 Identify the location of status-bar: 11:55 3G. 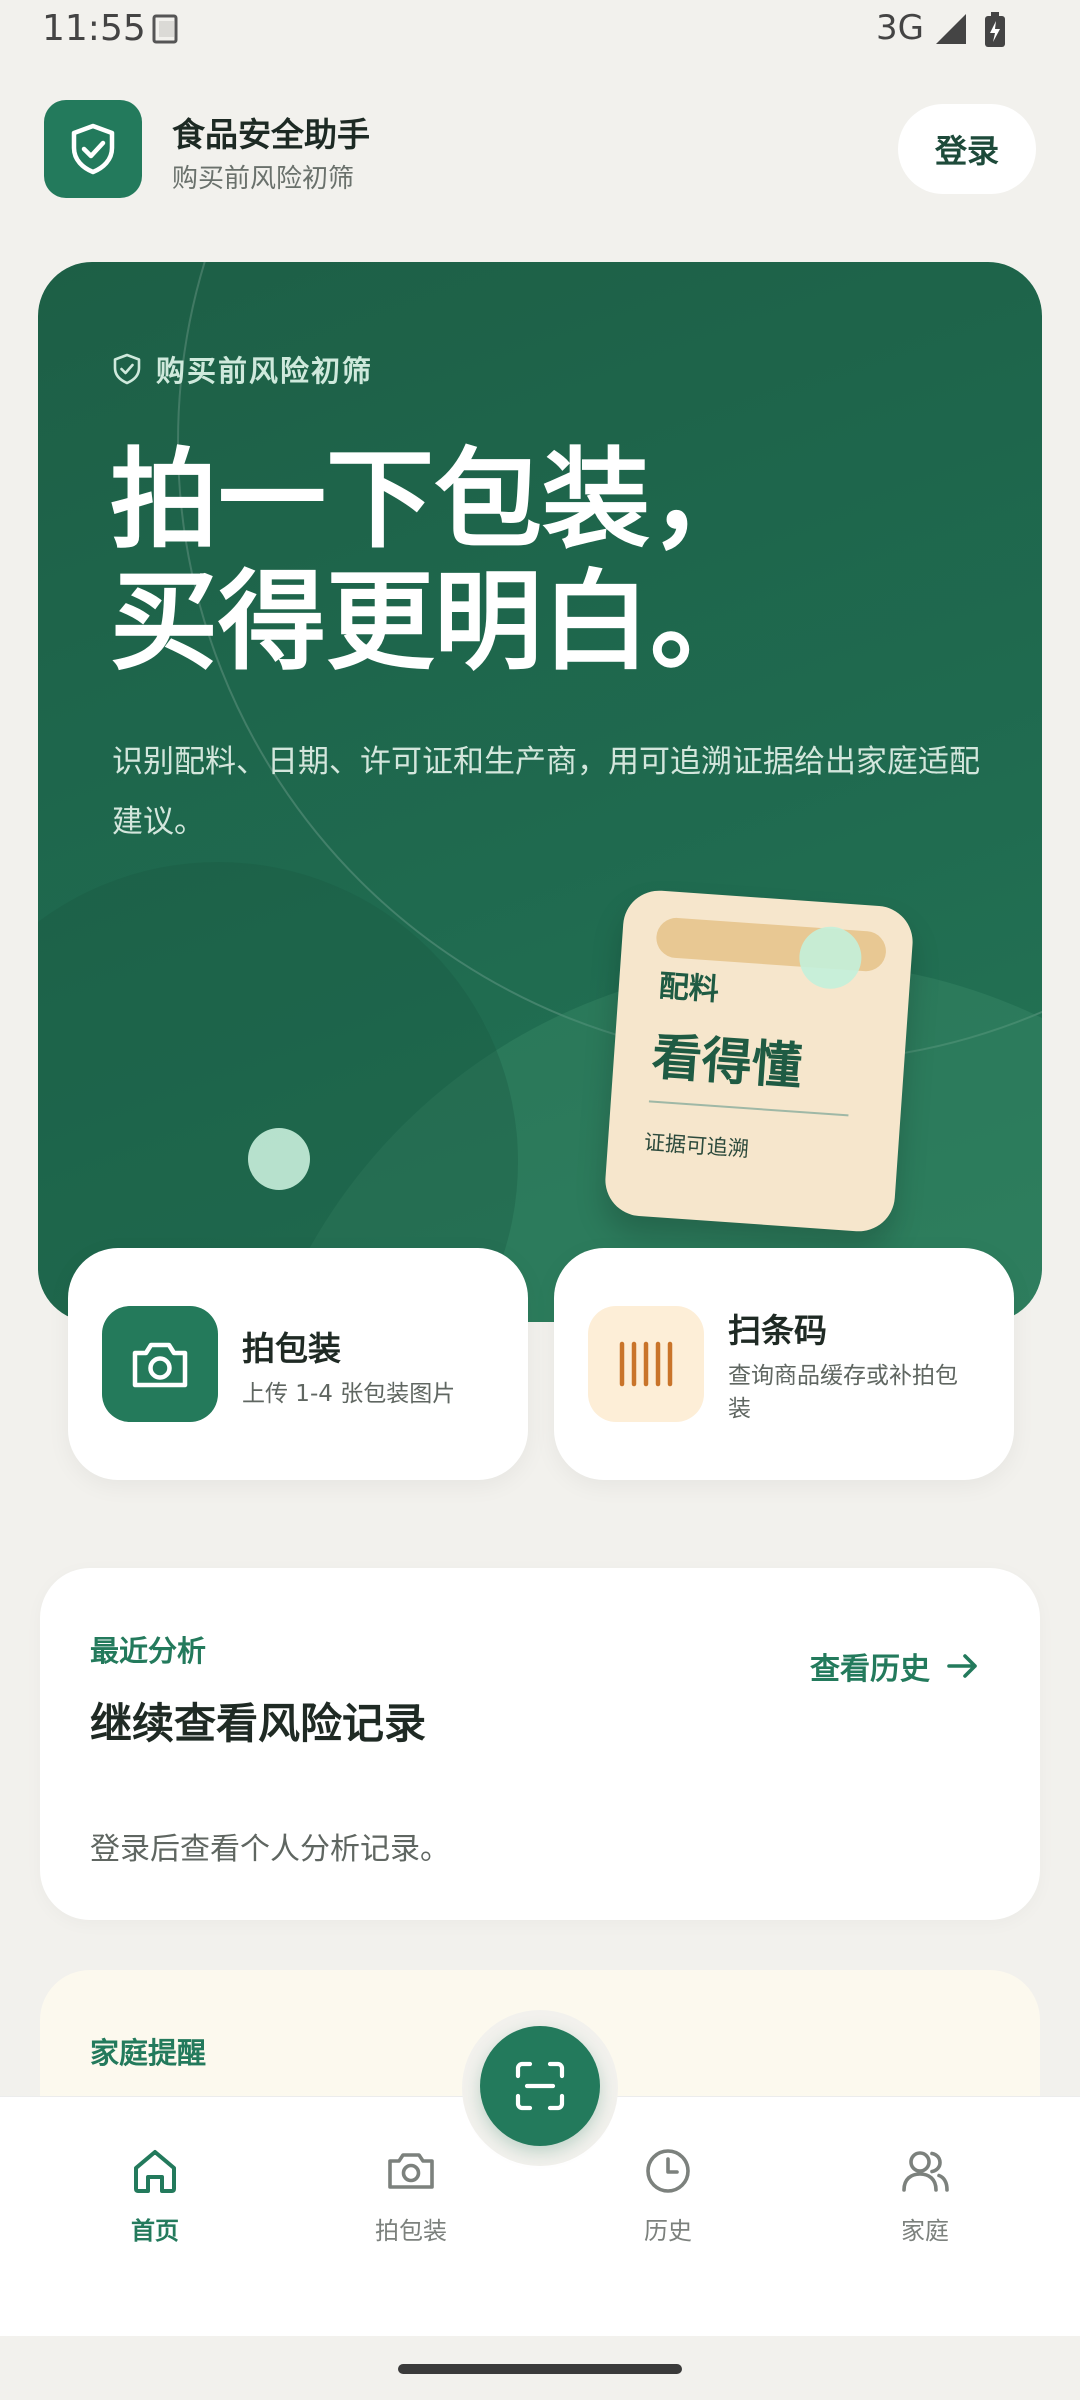
(540, 31).